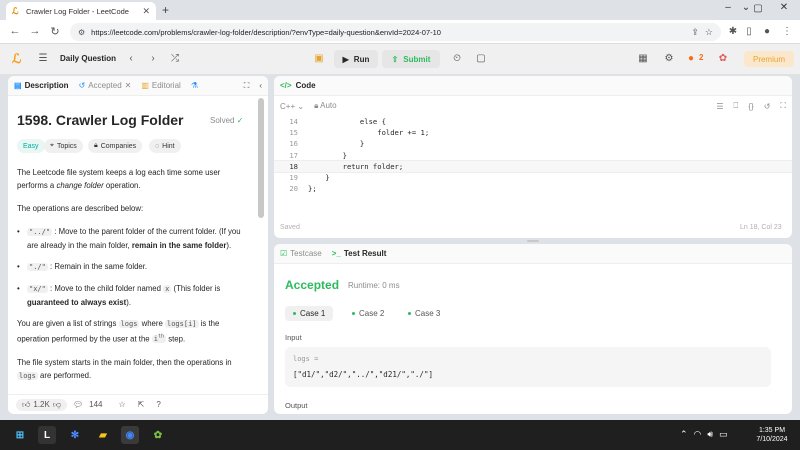  Describe the element at coordinates (141, 404) in the screenshot. I see `share-icon: ⇱` at that location.